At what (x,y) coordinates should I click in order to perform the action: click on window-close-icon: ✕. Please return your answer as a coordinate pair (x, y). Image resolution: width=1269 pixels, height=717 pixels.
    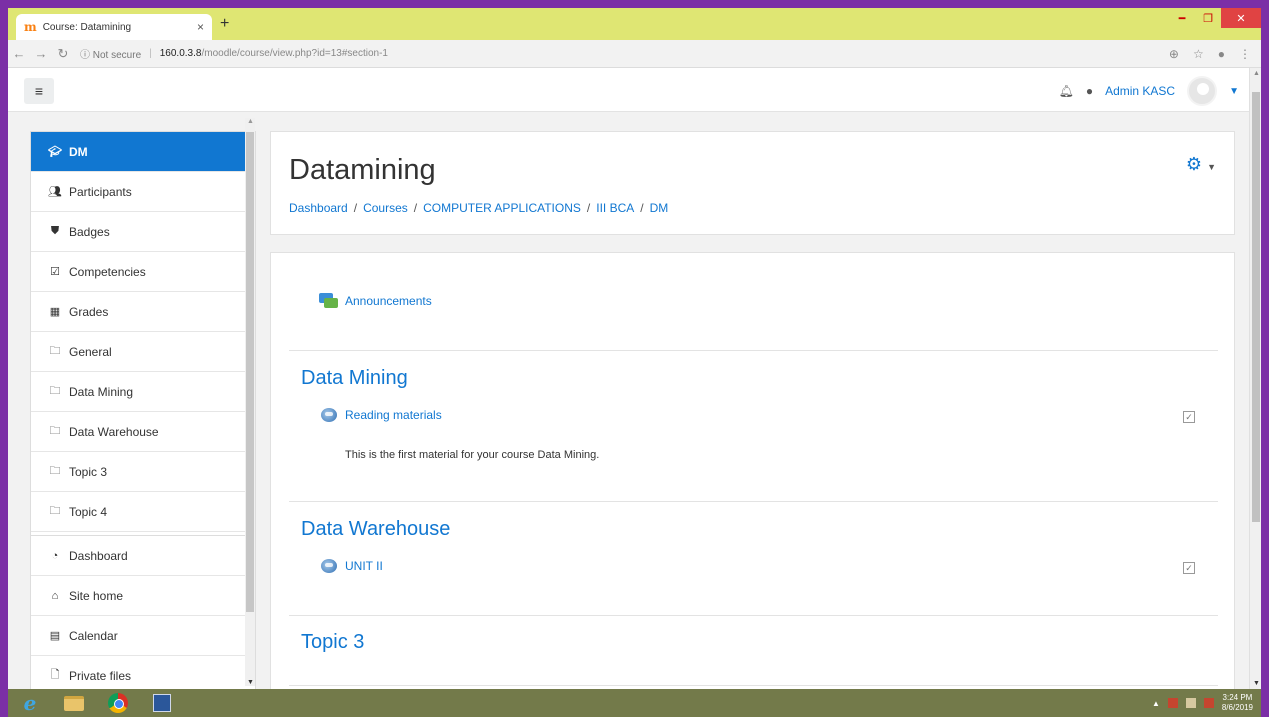
    Looking at the image, I should click on (1241, 18).